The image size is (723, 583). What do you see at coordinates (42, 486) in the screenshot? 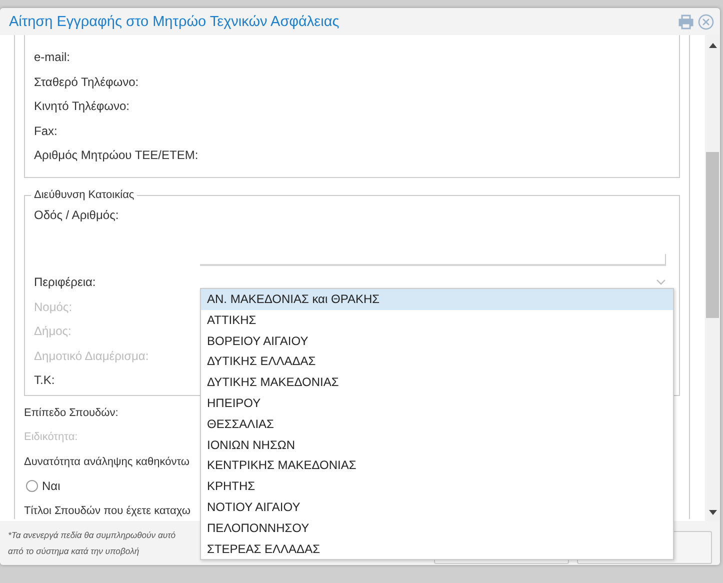
I see `radio-button: Ναι` at bounding box center [42, 486].